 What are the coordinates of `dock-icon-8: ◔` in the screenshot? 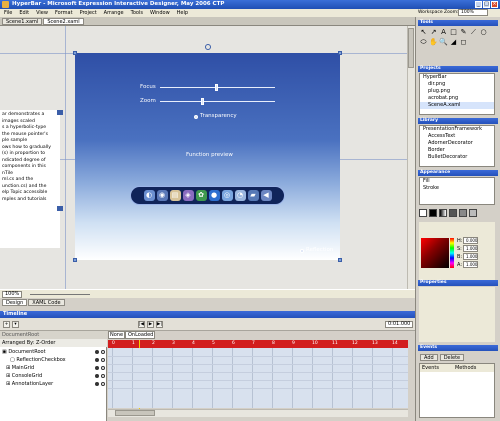 It's located at (240, 195).